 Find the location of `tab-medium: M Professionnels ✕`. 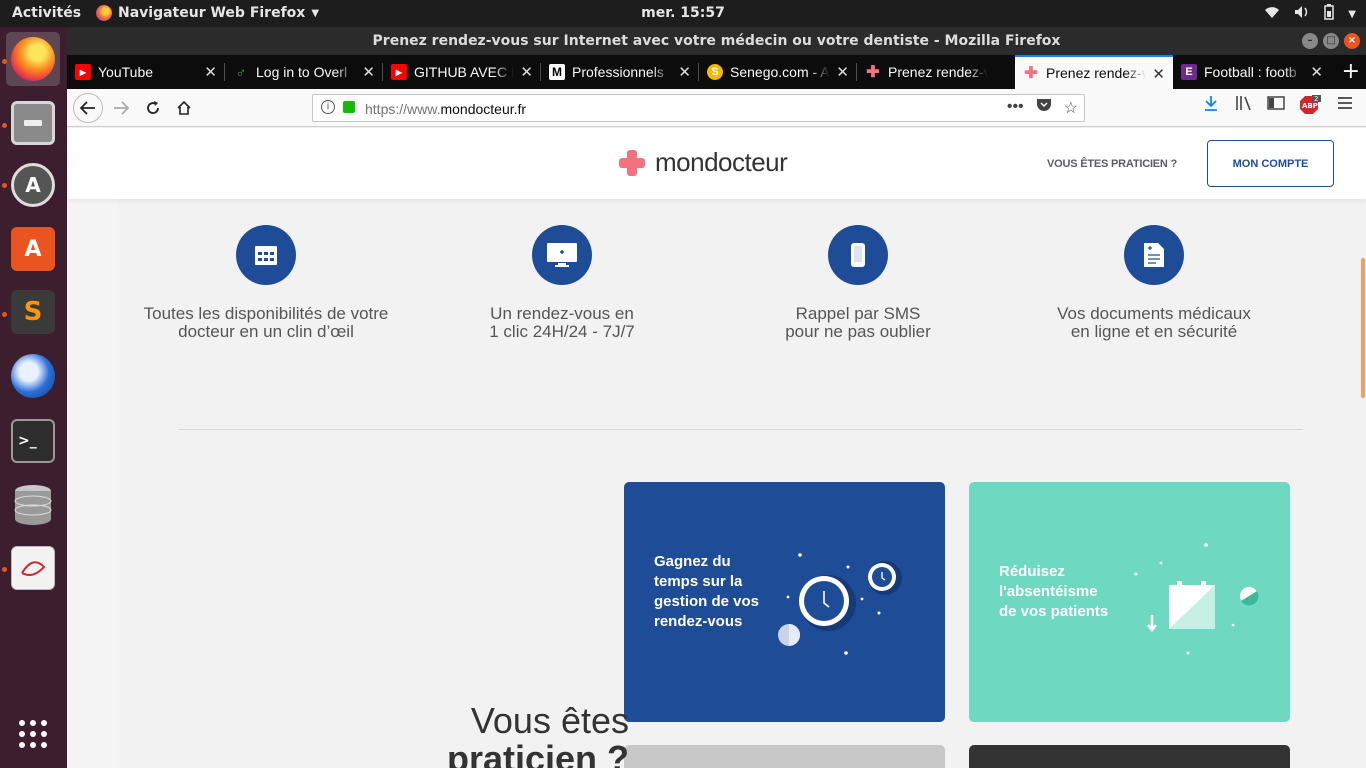

tab-medium: M Professionnels ✕ is located at coordinates (620, 72).